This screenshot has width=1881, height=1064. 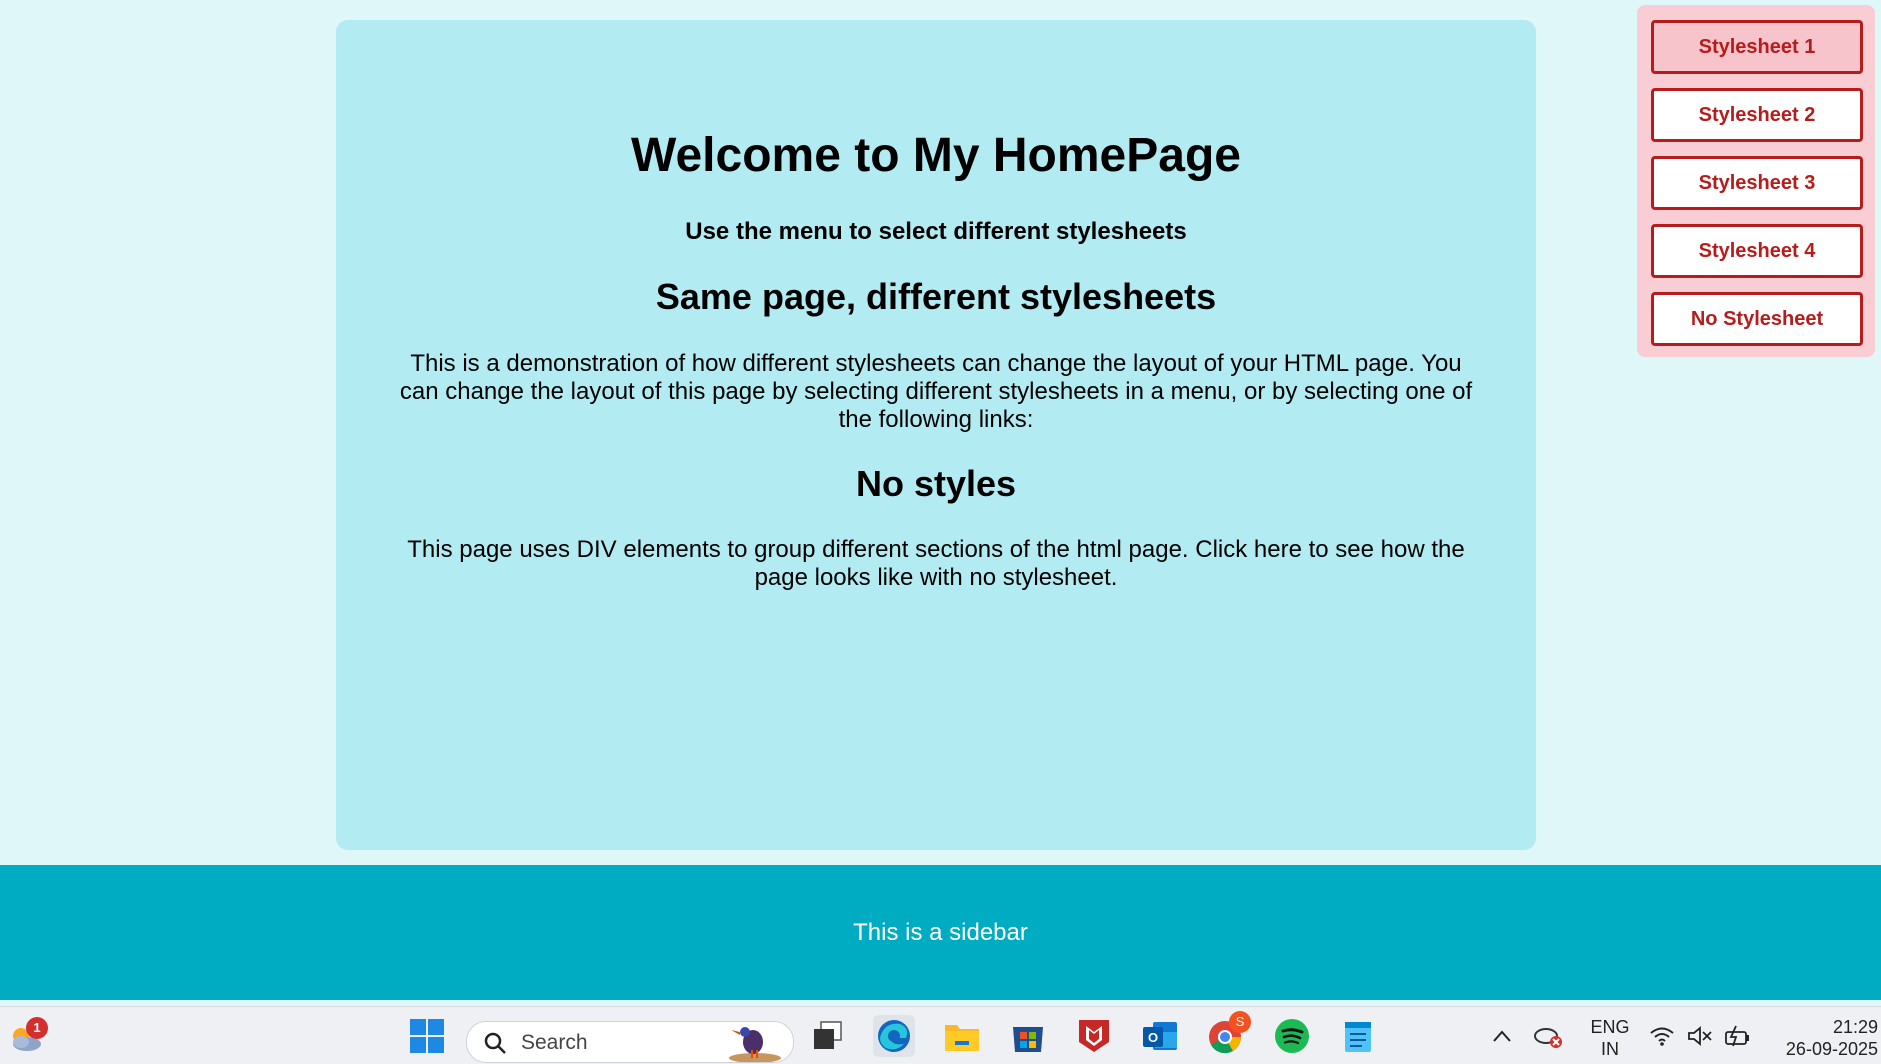 What do you see at coordinates (1240, 1022) in the screenshot?
I see `chrome-profile-badge: S` at bounding box center [1240, 1022].